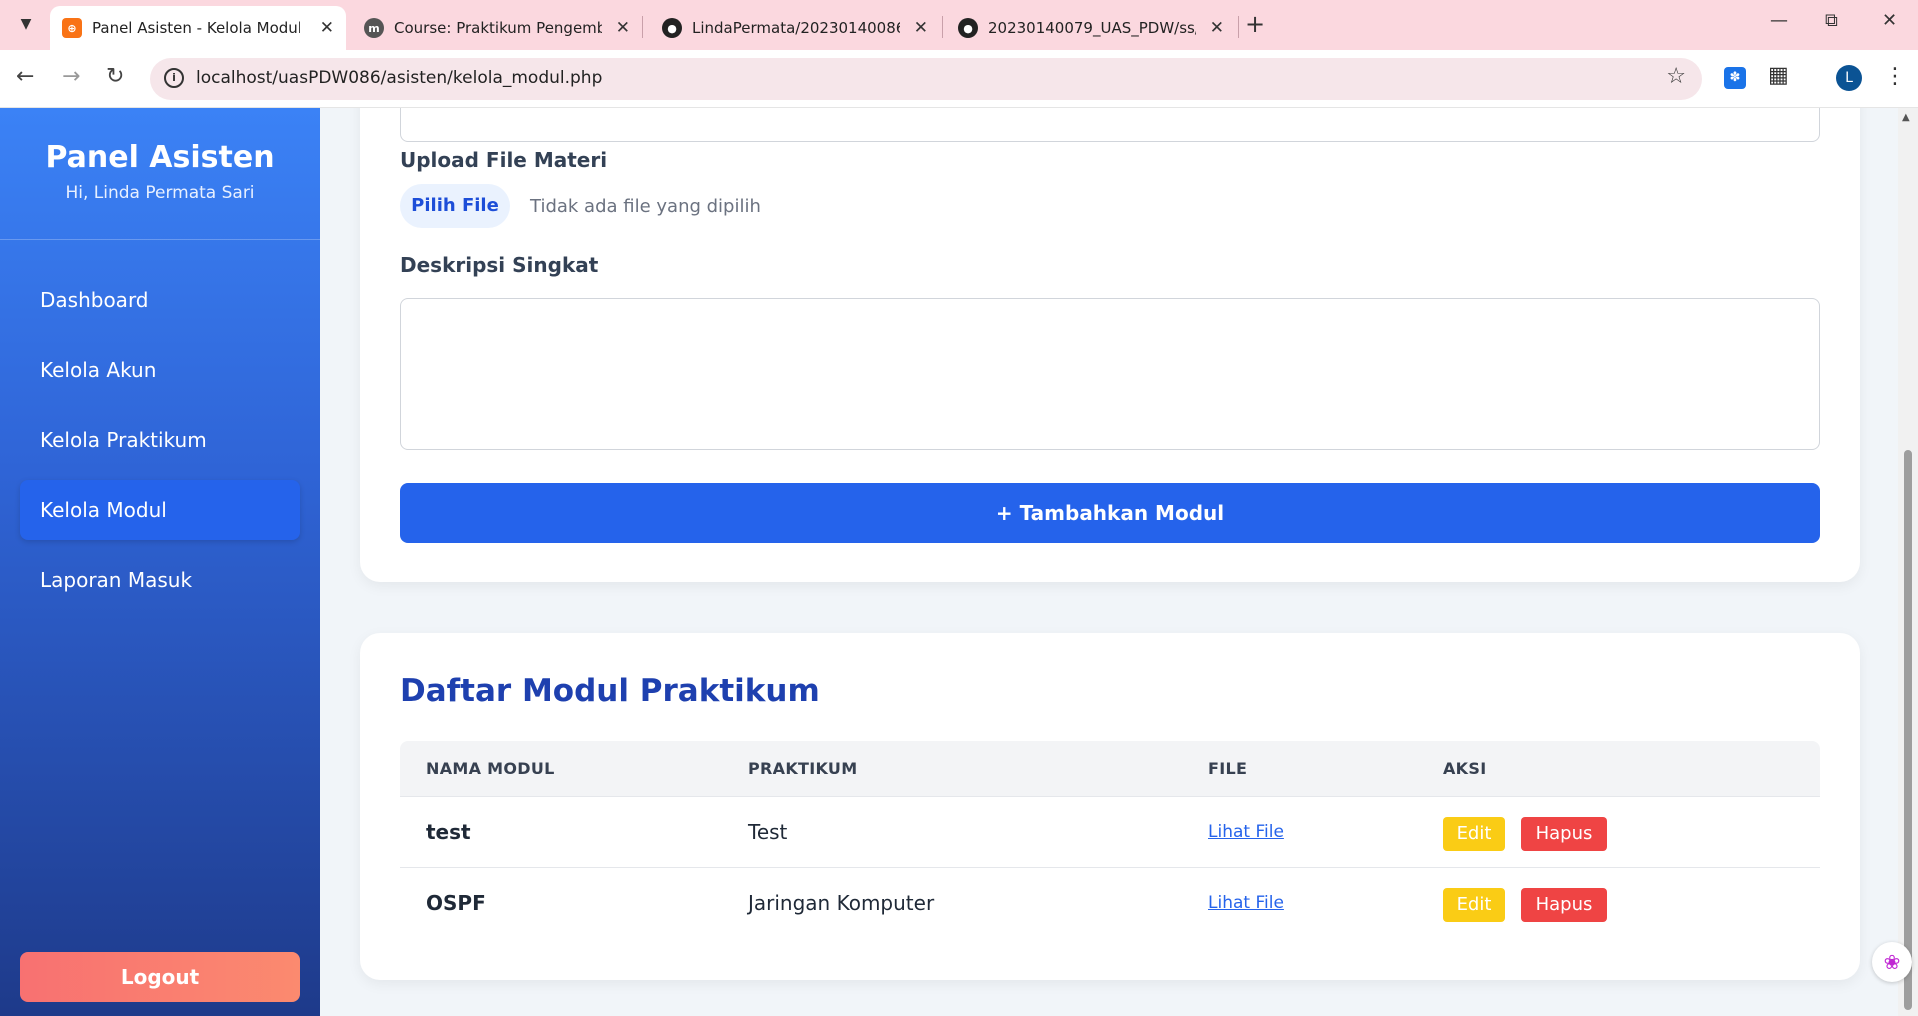 The height and width of the screenshot is (1016, 1918). I want to click on forward-icon: →, so click(71, 76).